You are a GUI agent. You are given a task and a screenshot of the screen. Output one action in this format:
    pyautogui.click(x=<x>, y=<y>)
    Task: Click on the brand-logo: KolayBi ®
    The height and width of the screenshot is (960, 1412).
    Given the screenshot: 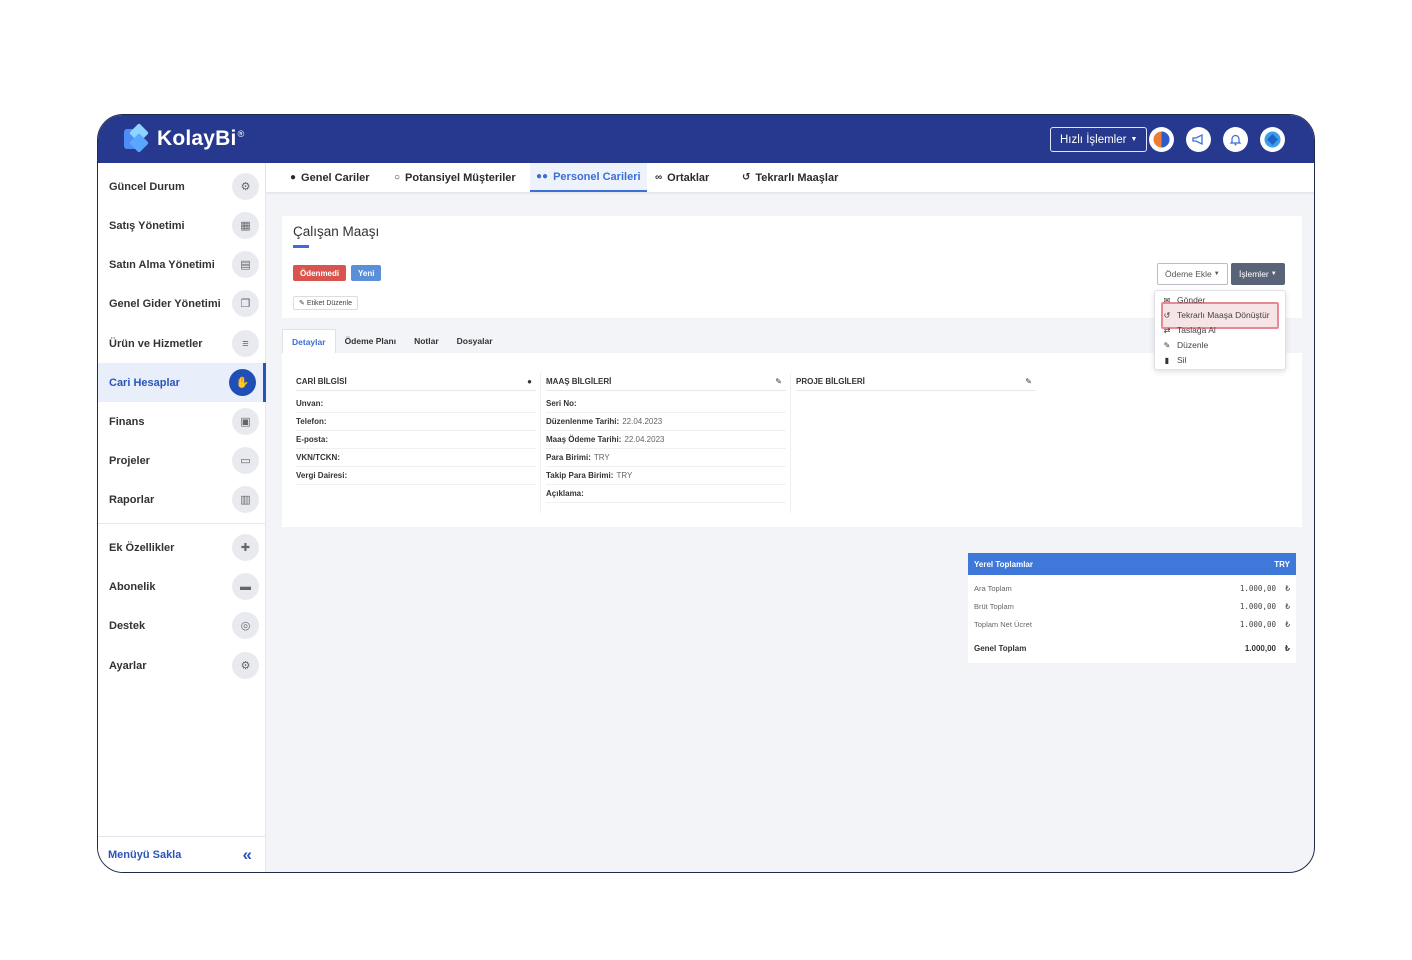 What is the action you would take?
    pyautogui.click(x=184, y=138)
    